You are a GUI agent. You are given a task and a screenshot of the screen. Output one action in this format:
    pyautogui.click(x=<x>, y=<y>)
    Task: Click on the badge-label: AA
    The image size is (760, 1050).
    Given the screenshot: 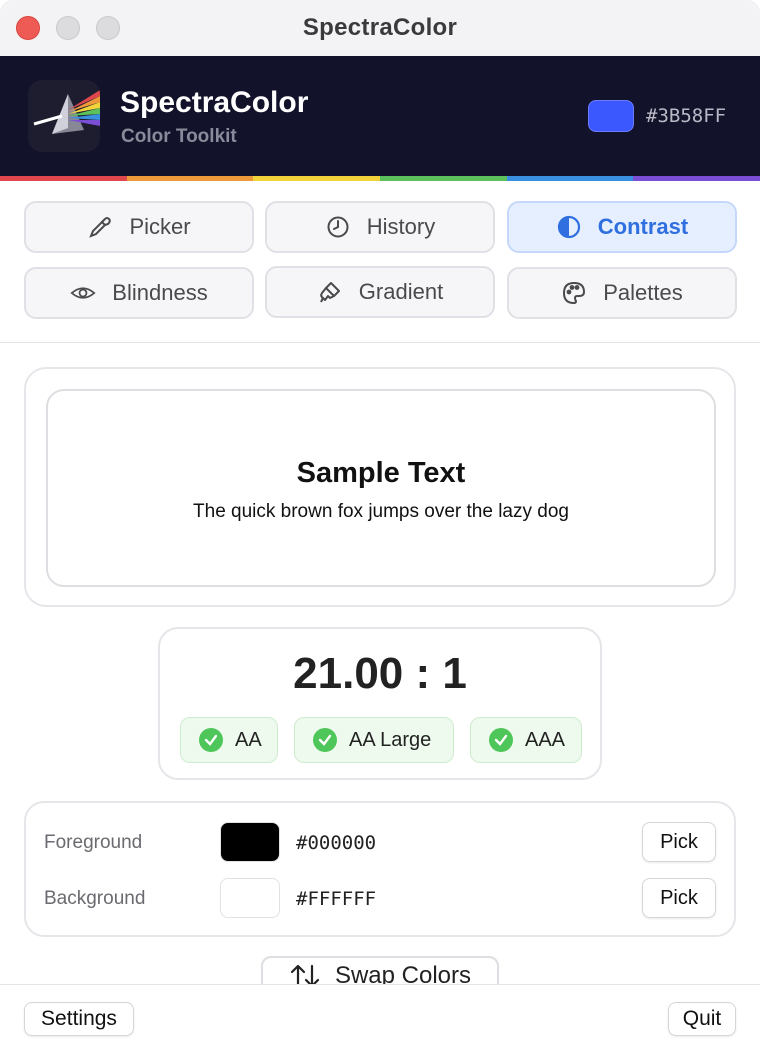 What is the action you would take?
    pyautogui.click(x=248, y=739)
    